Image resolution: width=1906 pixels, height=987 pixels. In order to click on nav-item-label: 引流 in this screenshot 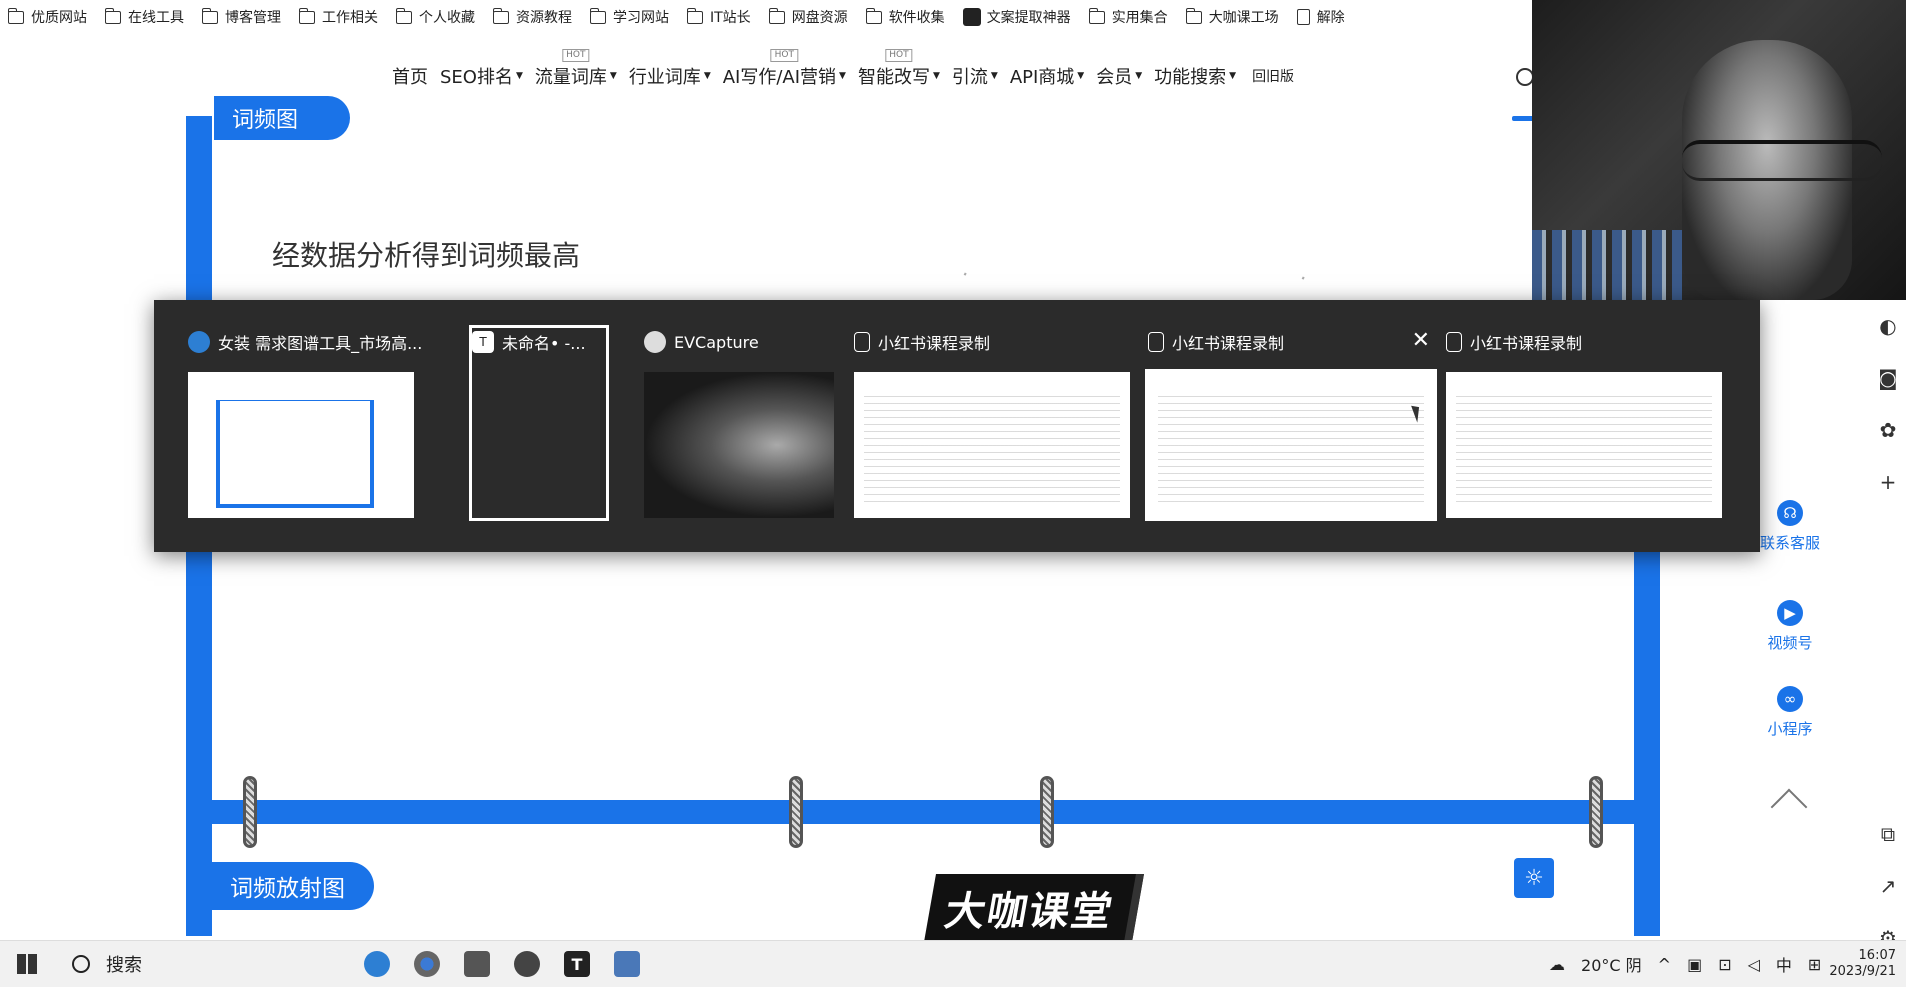, I will do `click(969, 77)`.